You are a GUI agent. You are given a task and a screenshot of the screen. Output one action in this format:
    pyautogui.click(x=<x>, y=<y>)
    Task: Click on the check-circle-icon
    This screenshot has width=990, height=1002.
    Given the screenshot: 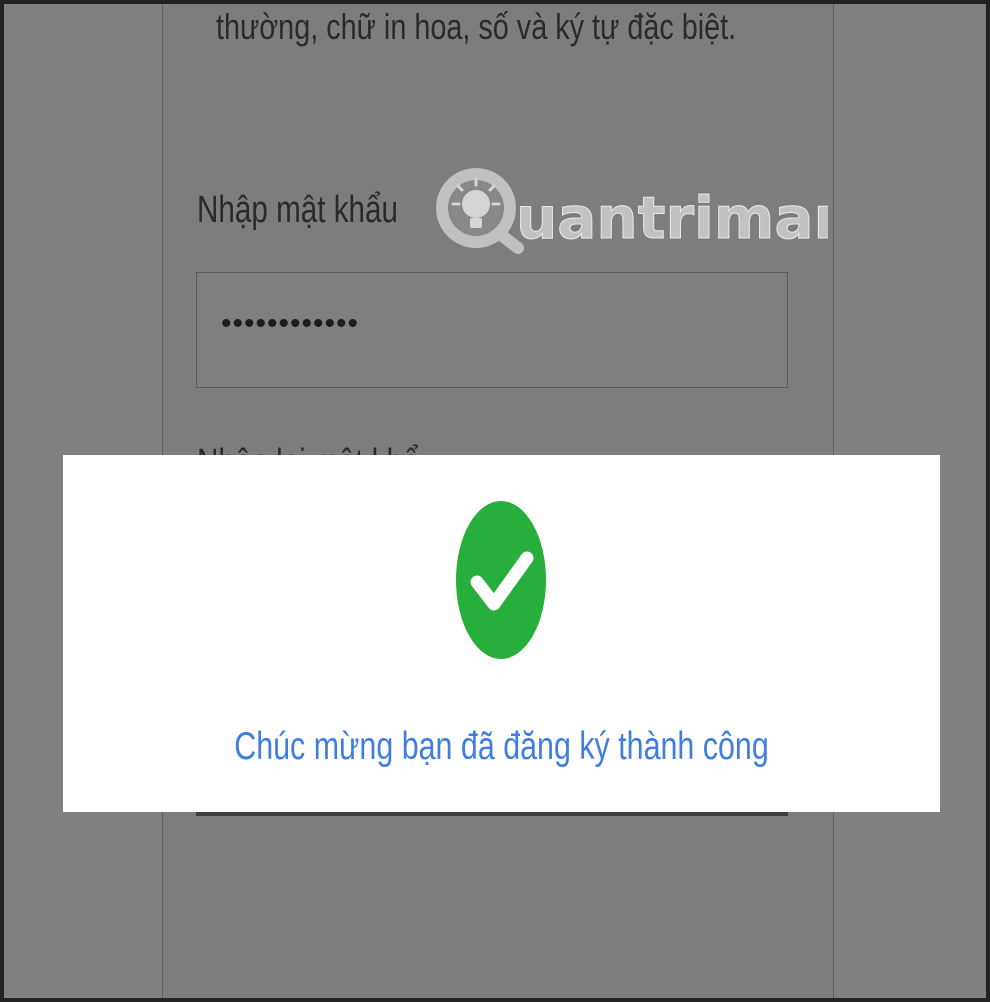 What is the action you would take?
    pyautogui.click(x=501, y=580)
    